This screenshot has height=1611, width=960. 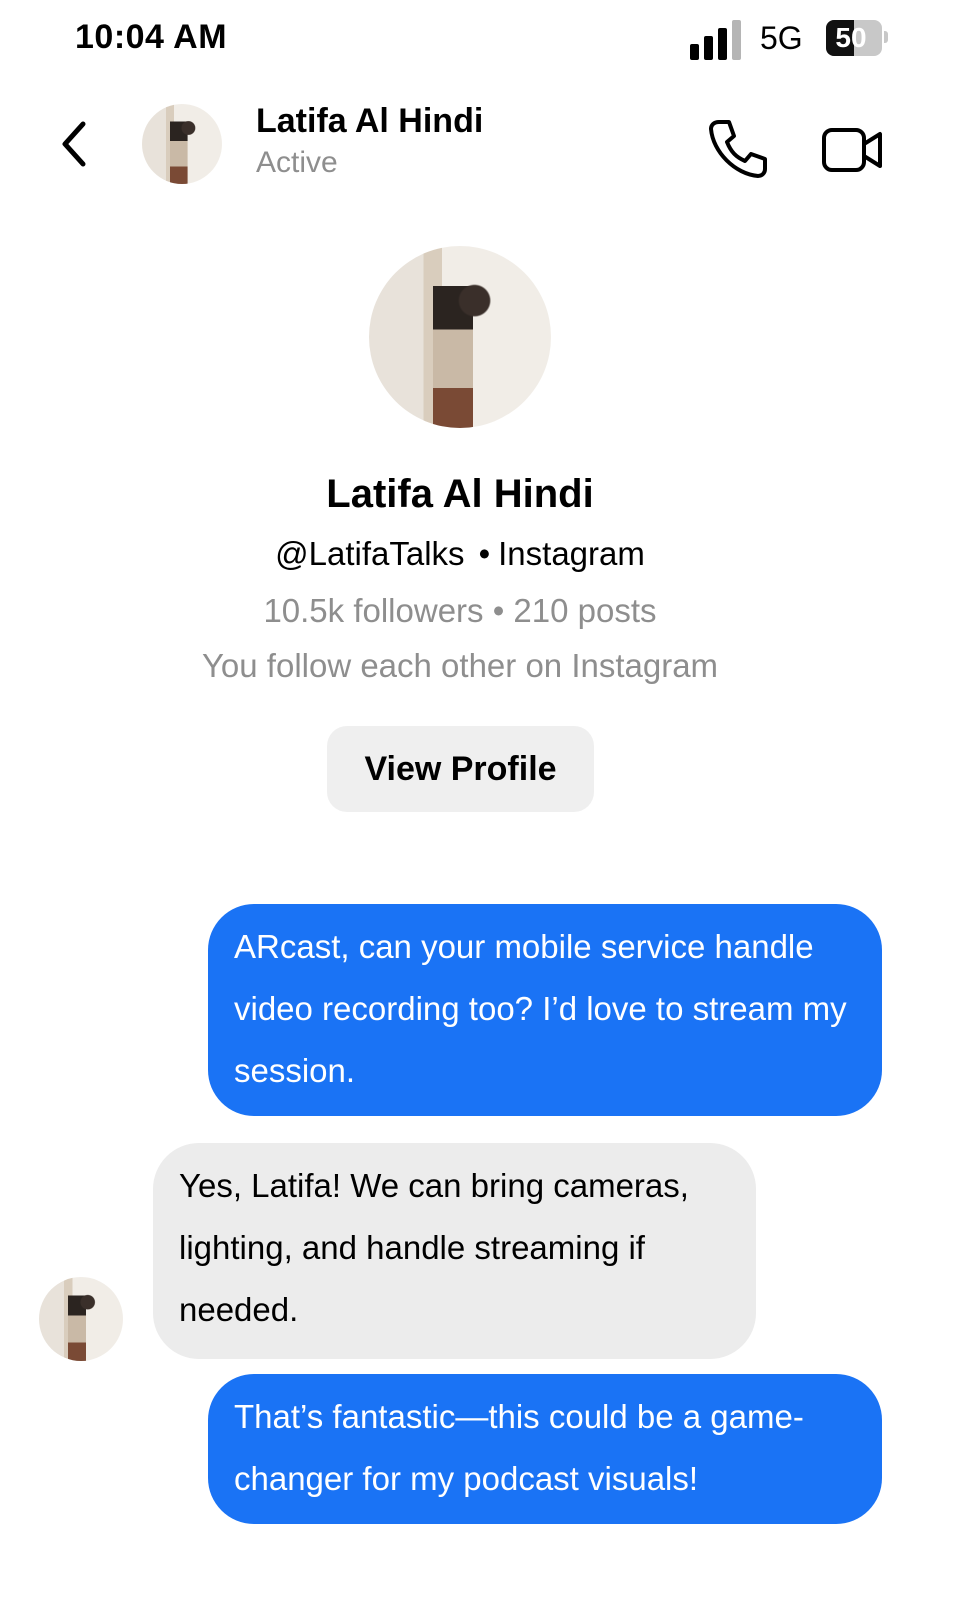 I want to click on header-avatar, so click(x=182, y=144).